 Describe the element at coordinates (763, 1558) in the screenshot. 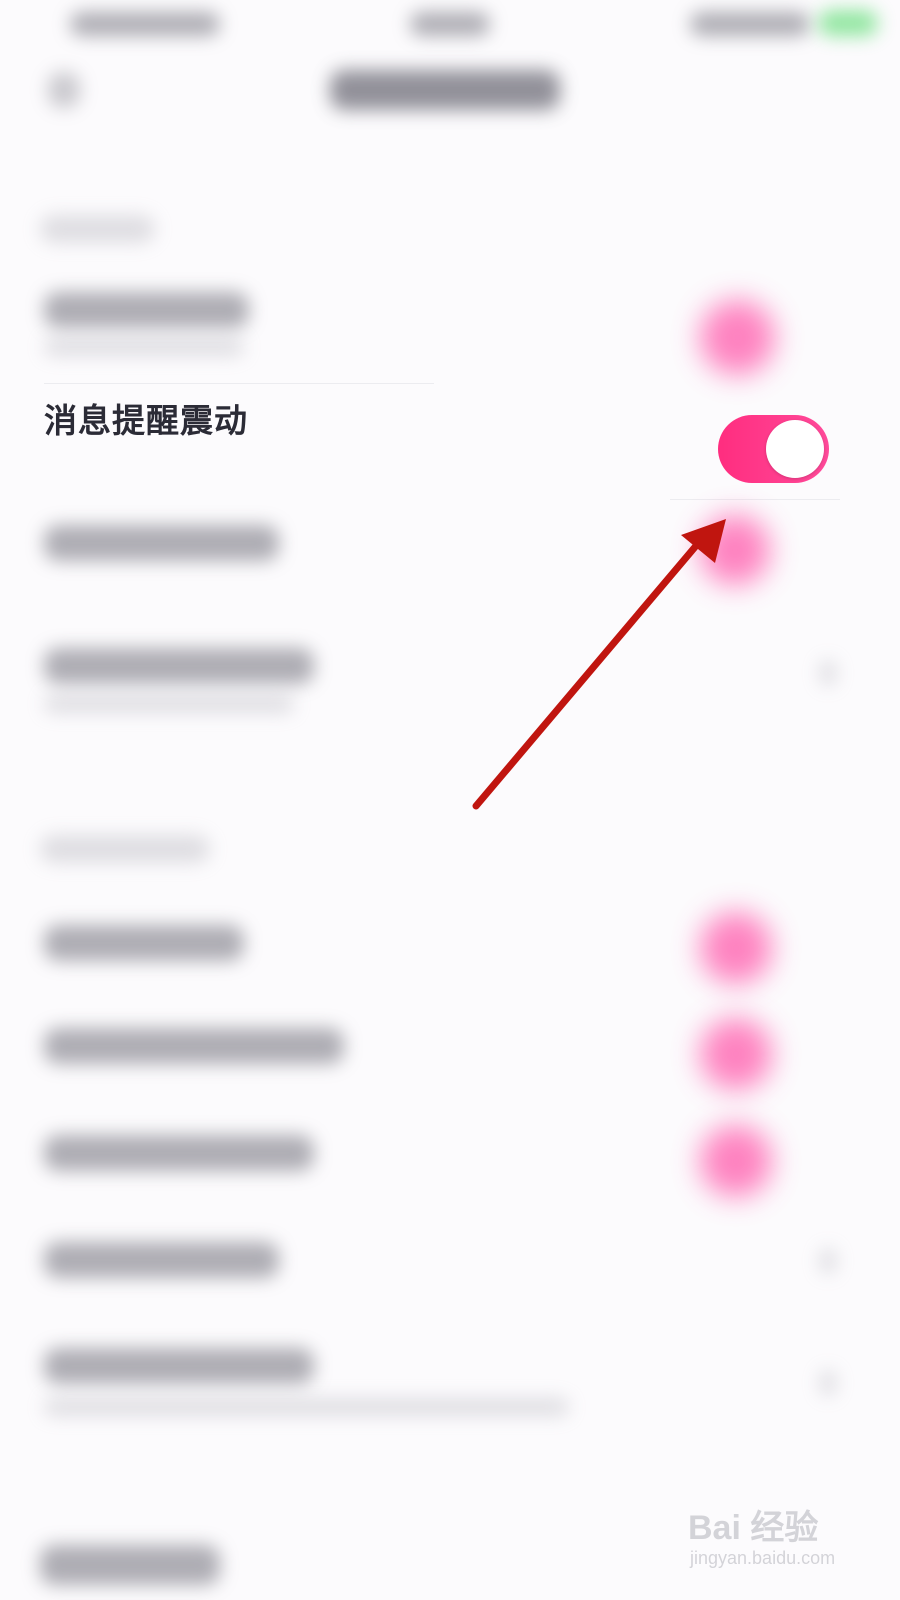

I see `watermark-site: jingyan.baidu.com` at that location.